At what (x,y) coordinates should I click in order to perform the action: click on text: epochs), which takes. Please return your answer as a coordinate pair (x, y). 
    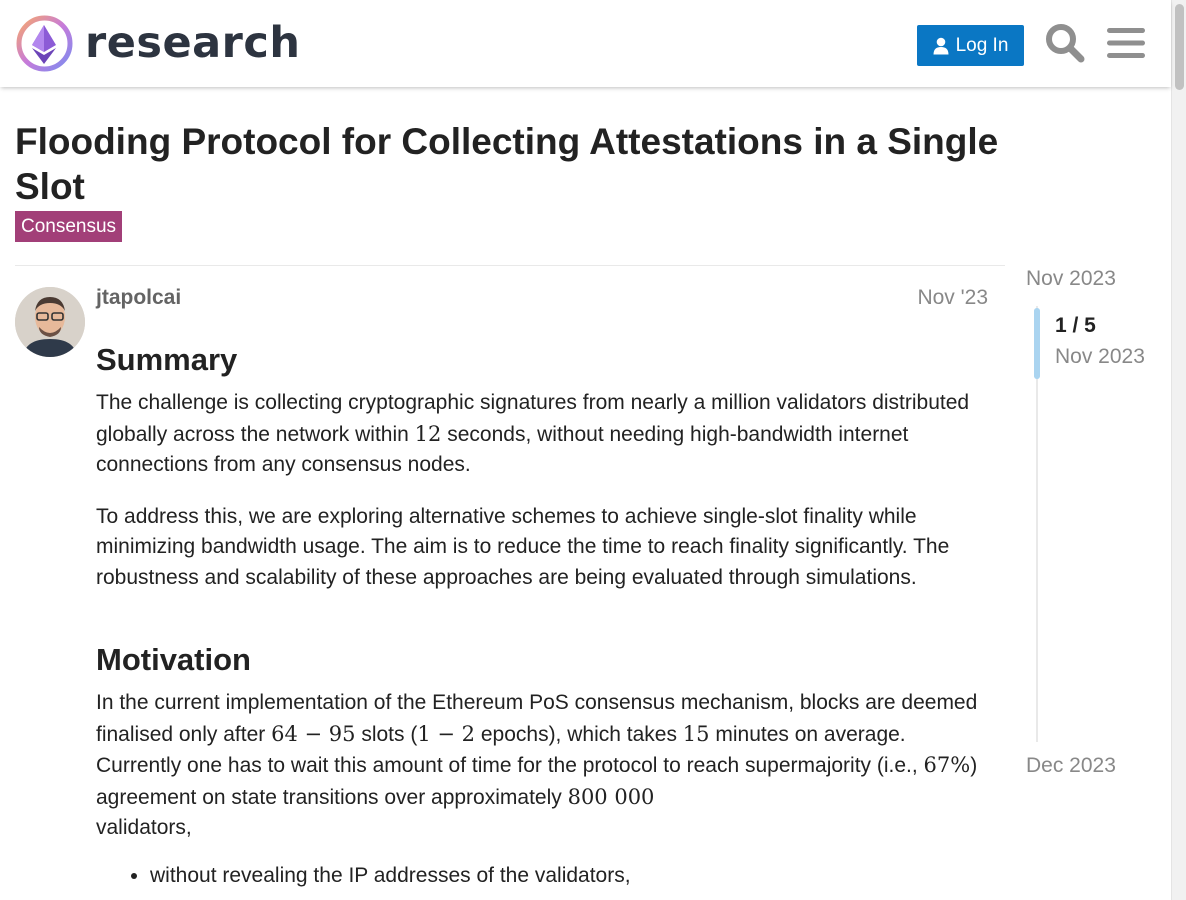
    Looking at the image, I should click on (579, 734).